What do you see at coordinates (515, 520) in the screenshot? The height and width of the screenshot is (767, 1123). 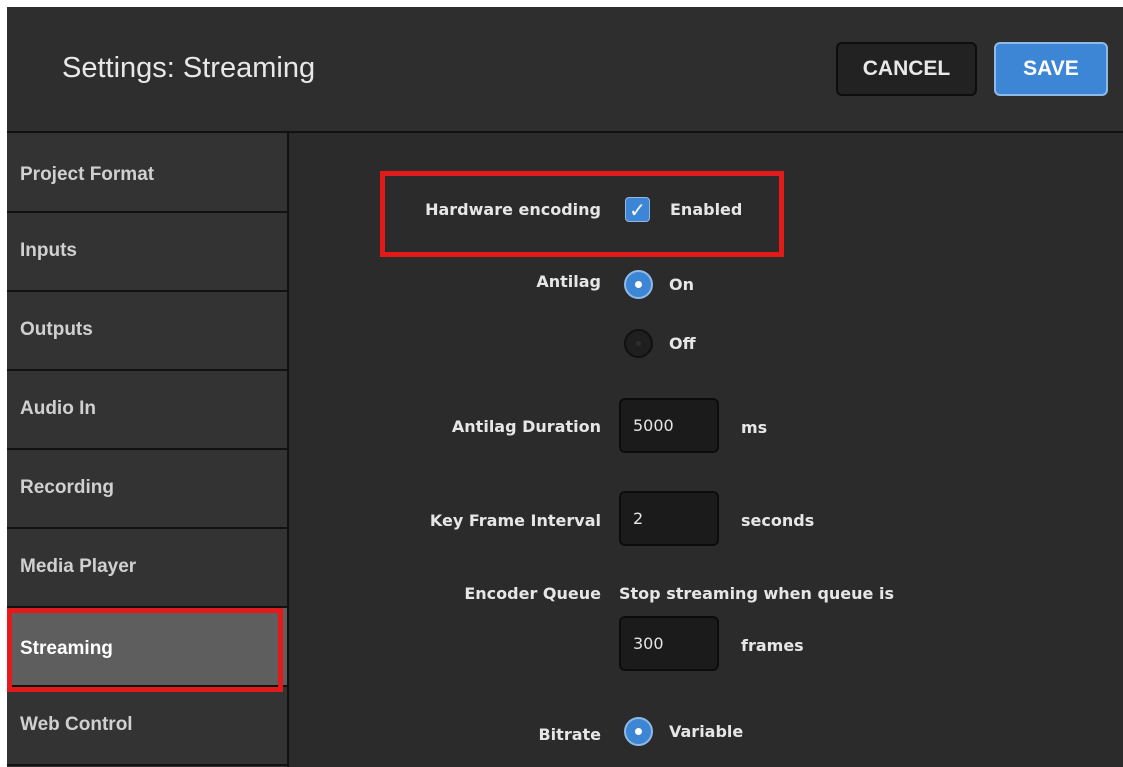 I see `key-frame-interval-label: Key Frame Interval` at bounding box center [515, 520].